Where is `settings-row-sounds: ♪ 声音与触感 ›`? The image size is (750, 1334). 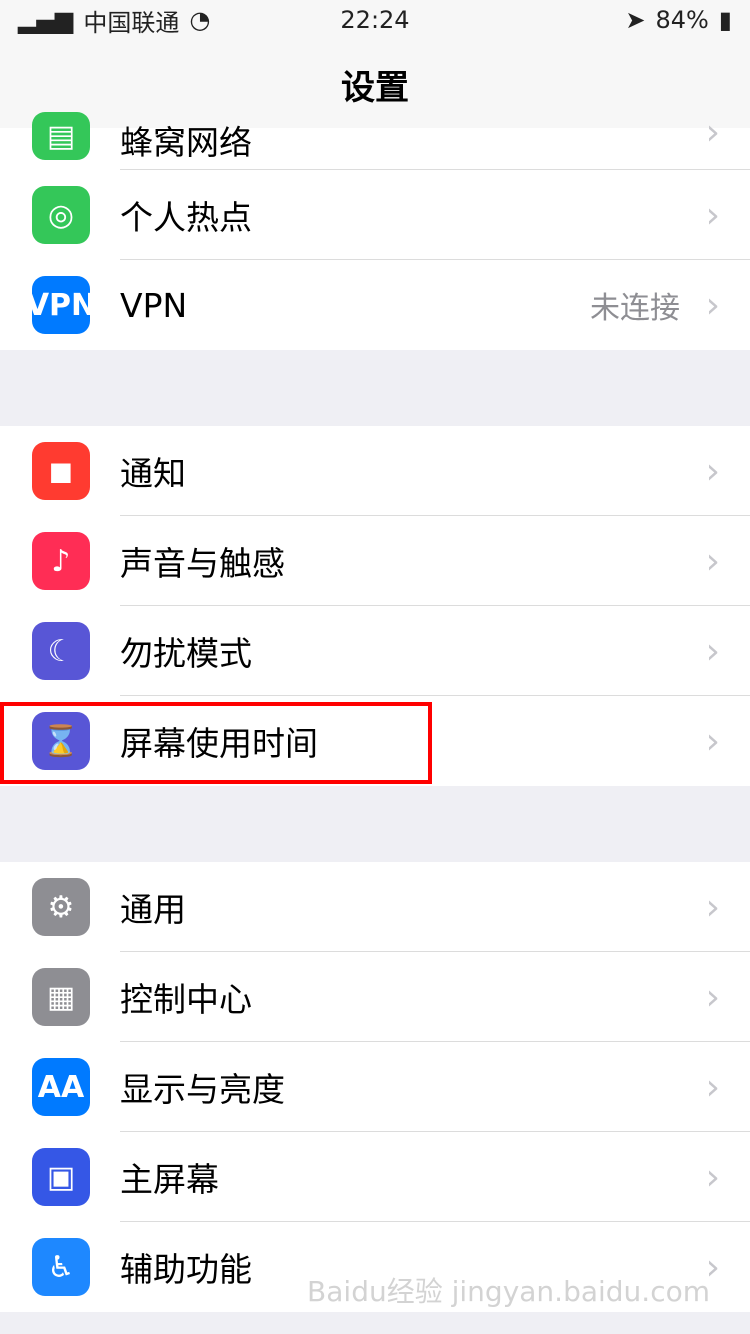
settings-row-sounds: ♪ 声音与触感 › is located at coordinates (375, 561).